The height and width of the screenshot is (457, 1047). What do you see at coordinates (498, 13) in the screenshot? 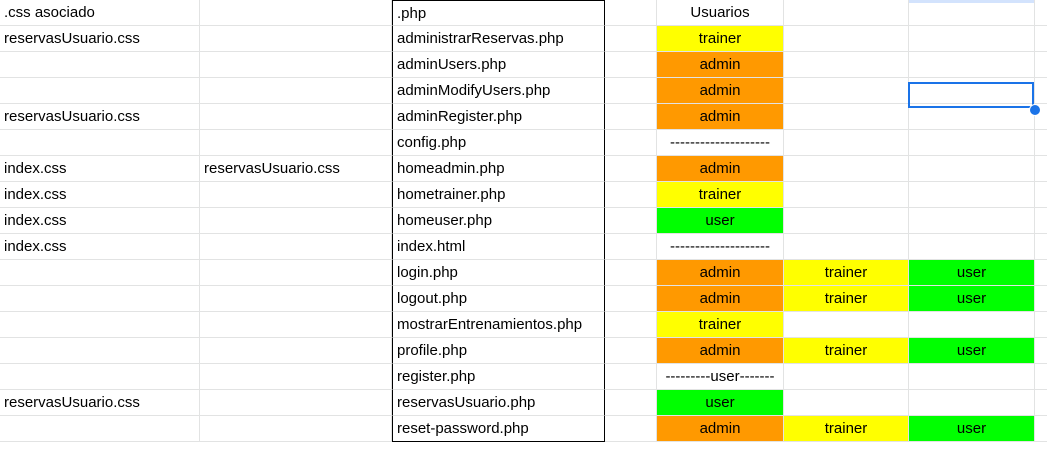
I see `php-file-cell: .php` at bounding box center [498, 13].